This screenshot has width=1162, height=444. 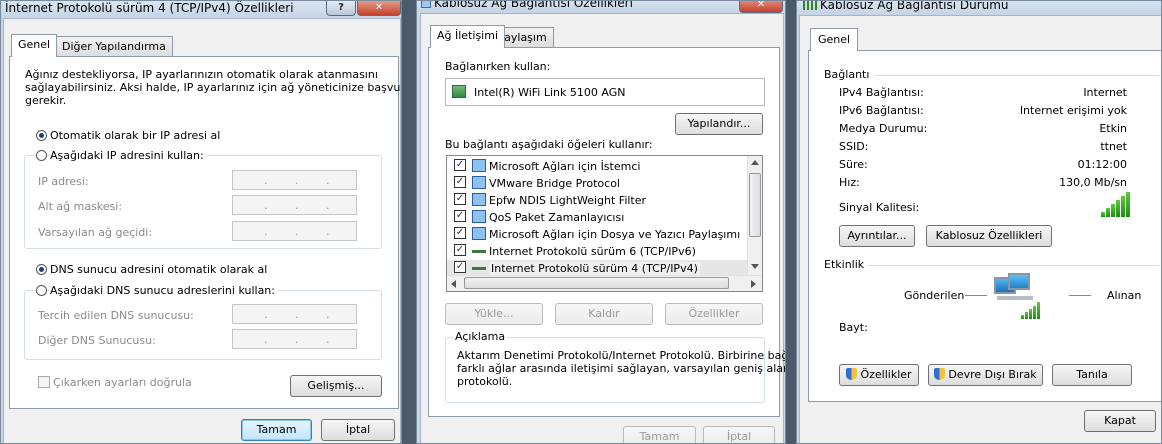 I want to click on list-item: ✓ VMware Bridge Protocol, so click(x=604, y=183).